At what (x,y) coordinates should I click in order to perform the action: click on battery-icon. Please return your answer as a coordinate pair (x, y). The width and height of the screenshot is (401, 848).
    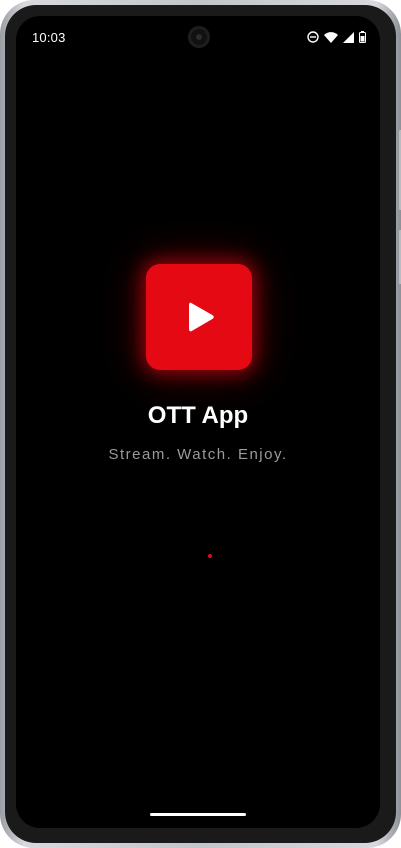
    Looking at the image, I should click on (362, 37).